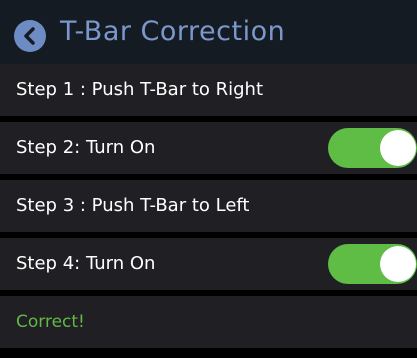  I want to click on chevron-left-icon, so click(29, 36).